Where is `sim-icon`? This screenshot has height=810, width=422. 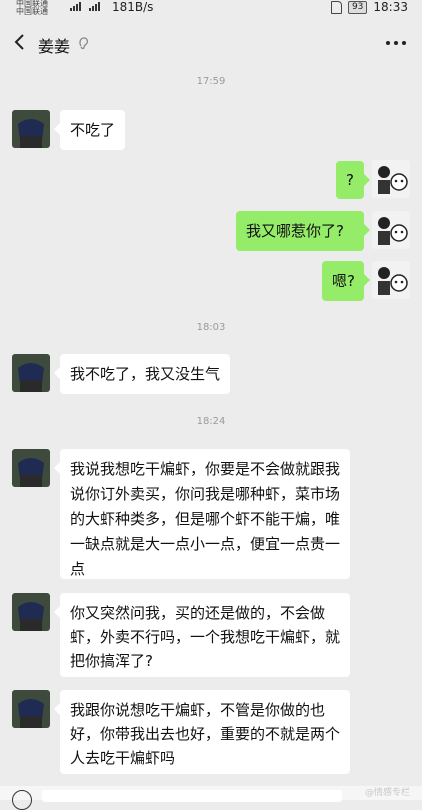 sim-icon is located at coordinates (336, 7).